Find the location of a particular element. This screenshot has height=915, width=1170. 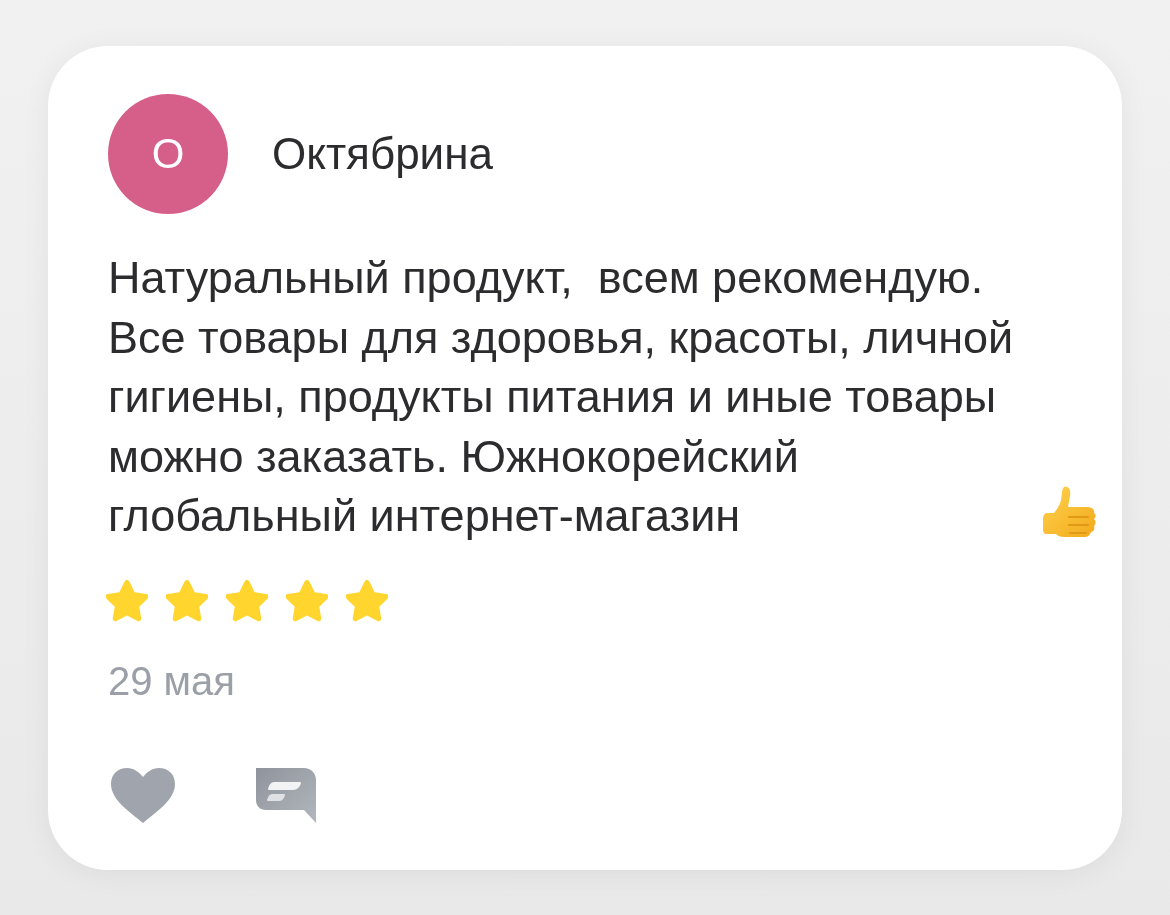

like-heart-icon is located at coordinates (143, 794).